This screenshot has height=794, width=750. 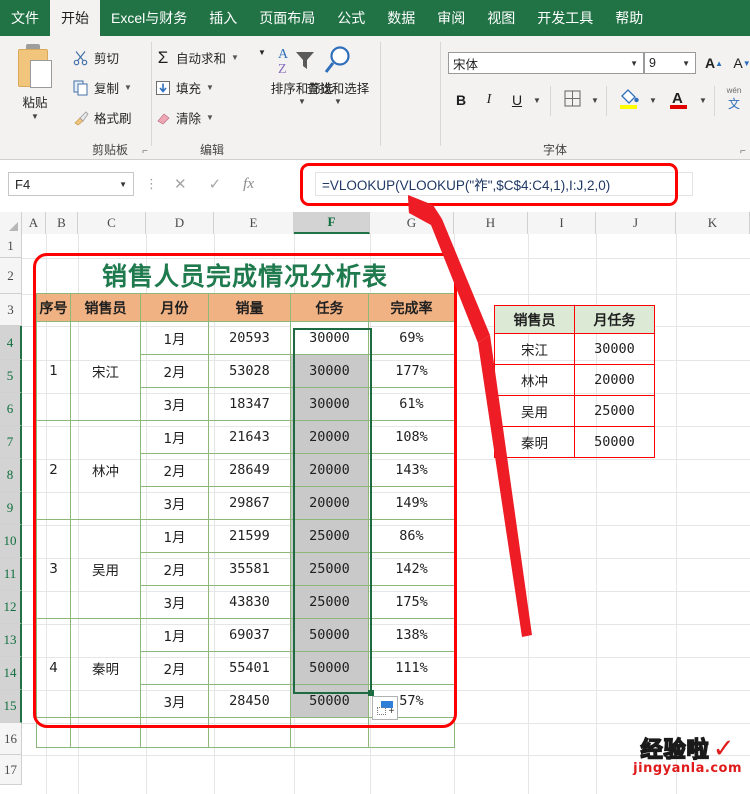 What do you see at coordinates (562, 223) in the screenshot?
I see `column-header-I: I` at bounding box center [562, 223].